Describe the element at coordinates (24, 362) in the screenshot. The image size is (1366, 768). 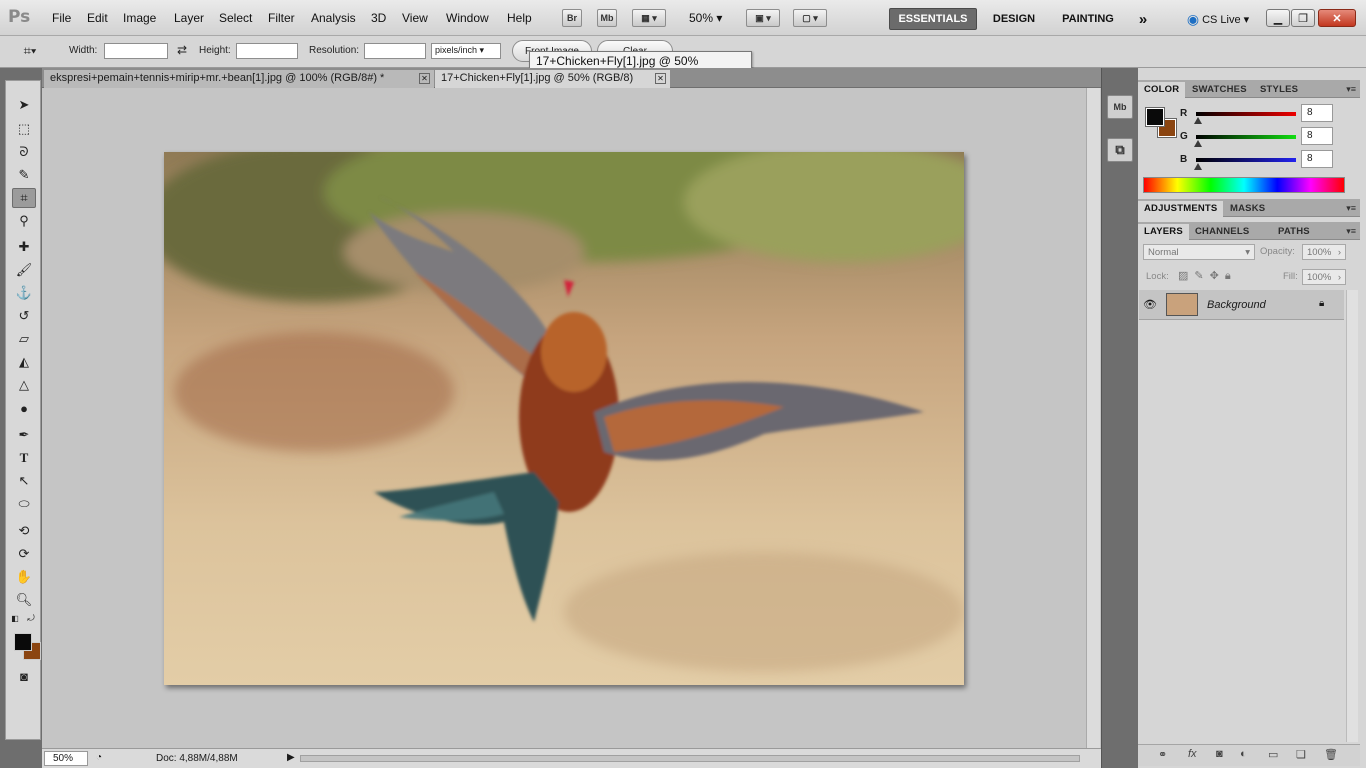
I see `paint-bucket-tool: ◭` at that location.